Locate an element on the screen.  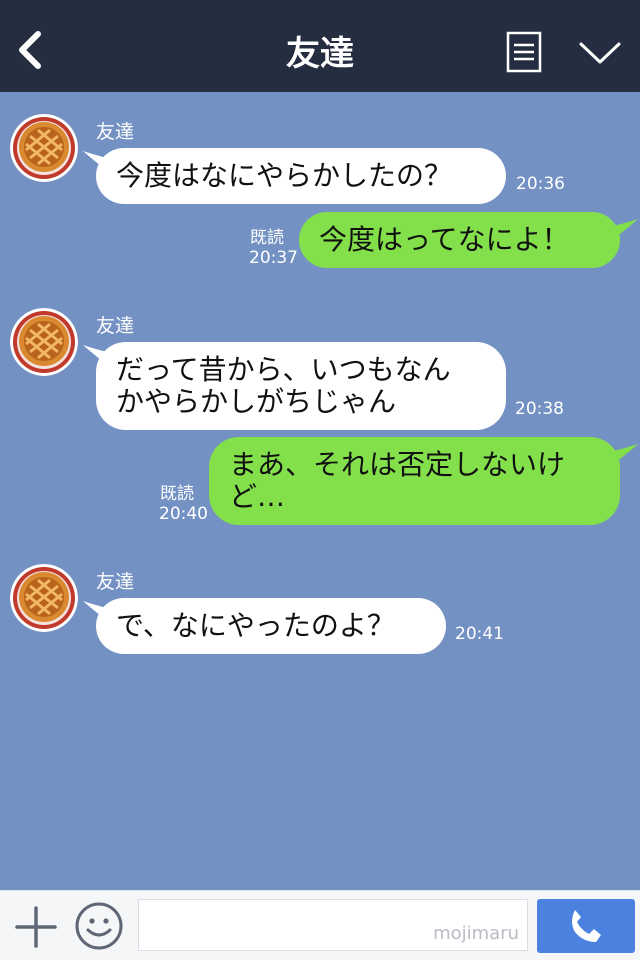
message-bubble-incoming: だって昔から、いつもなん かやらかしがちじゃん is located at coordinates (301, 386).